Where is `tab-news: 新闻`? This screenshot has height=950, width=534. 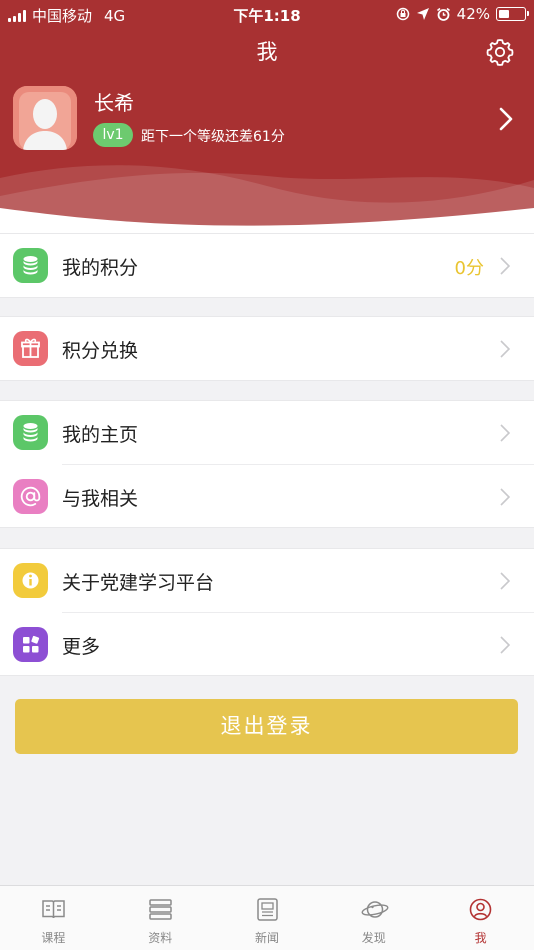
tab-news: 新闻 is located at coordinates (267, 918).